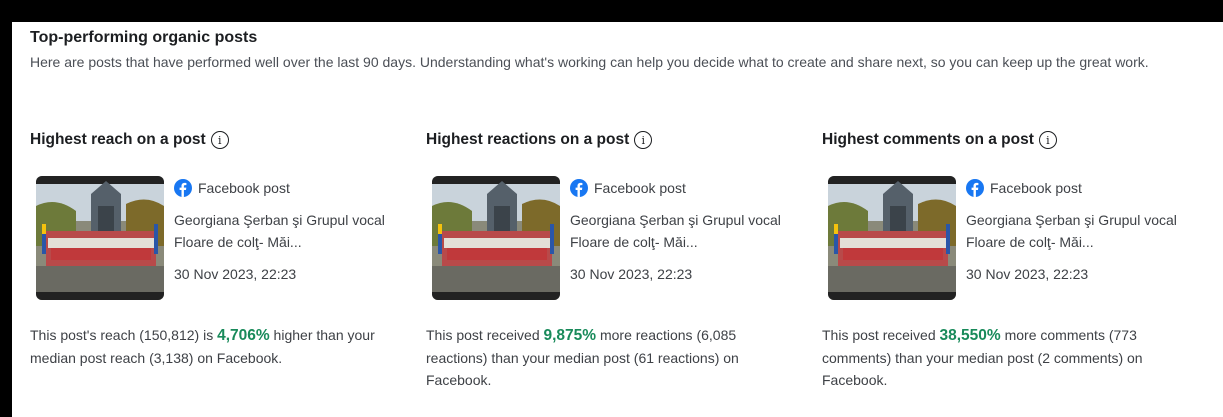 The height and width of the screenshot is (417, 1223). What do you see at coordinates (124, 335) in the screenshot?
I see `summary-text: This post's reach (150,812) is` at bounding box center [124, 335].